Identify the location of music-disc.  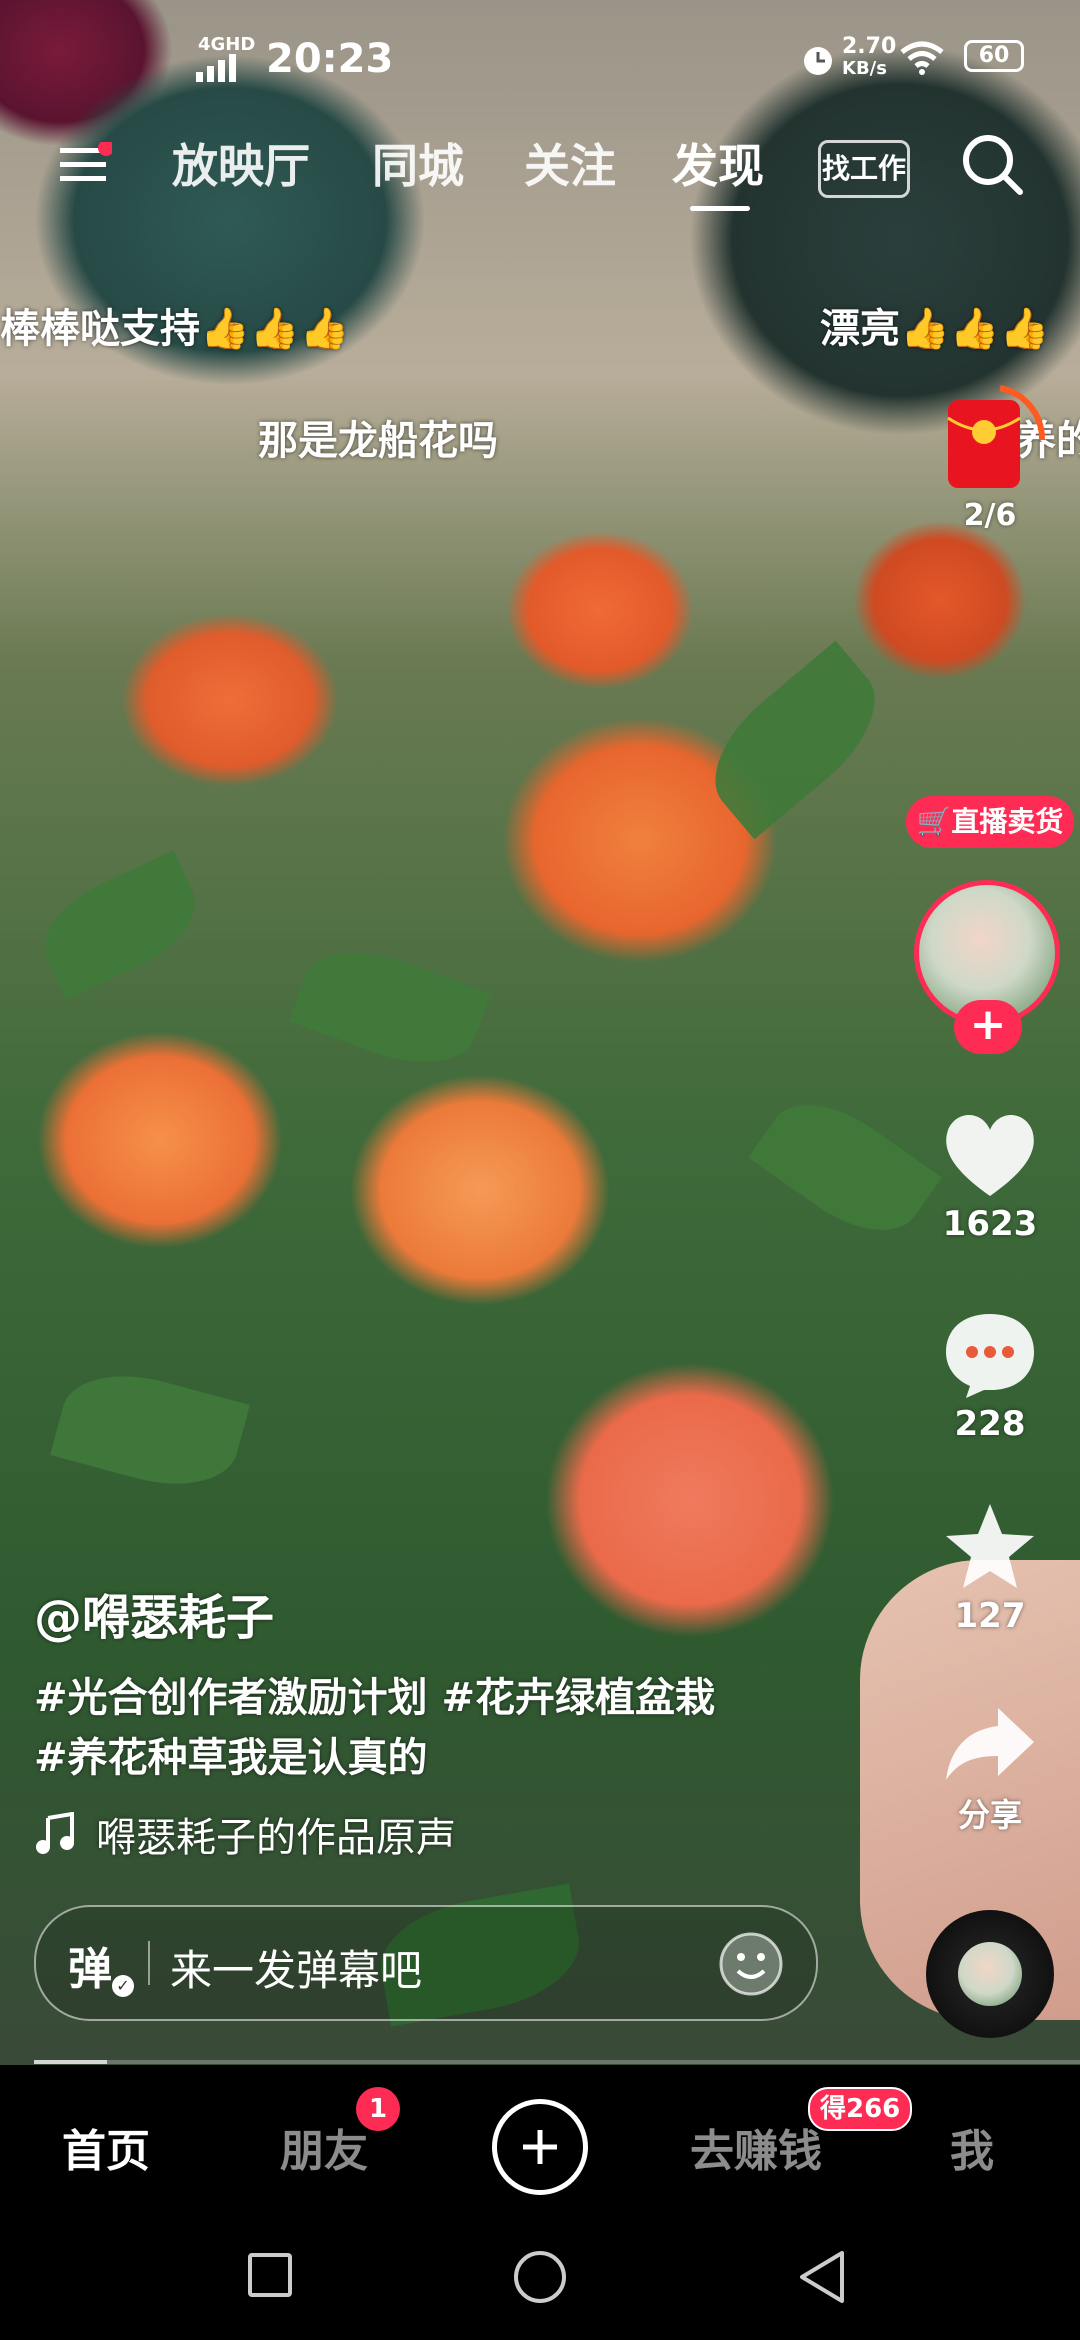
(990, 1974).